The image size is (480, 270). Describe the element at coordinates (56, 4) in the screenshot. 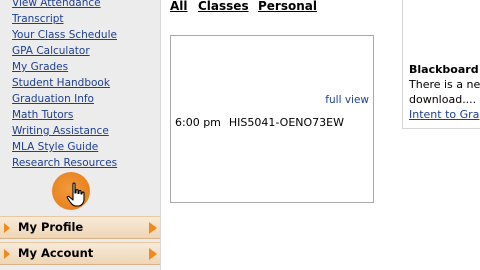

I see `view-attendance-link: View Attendance` at that location.